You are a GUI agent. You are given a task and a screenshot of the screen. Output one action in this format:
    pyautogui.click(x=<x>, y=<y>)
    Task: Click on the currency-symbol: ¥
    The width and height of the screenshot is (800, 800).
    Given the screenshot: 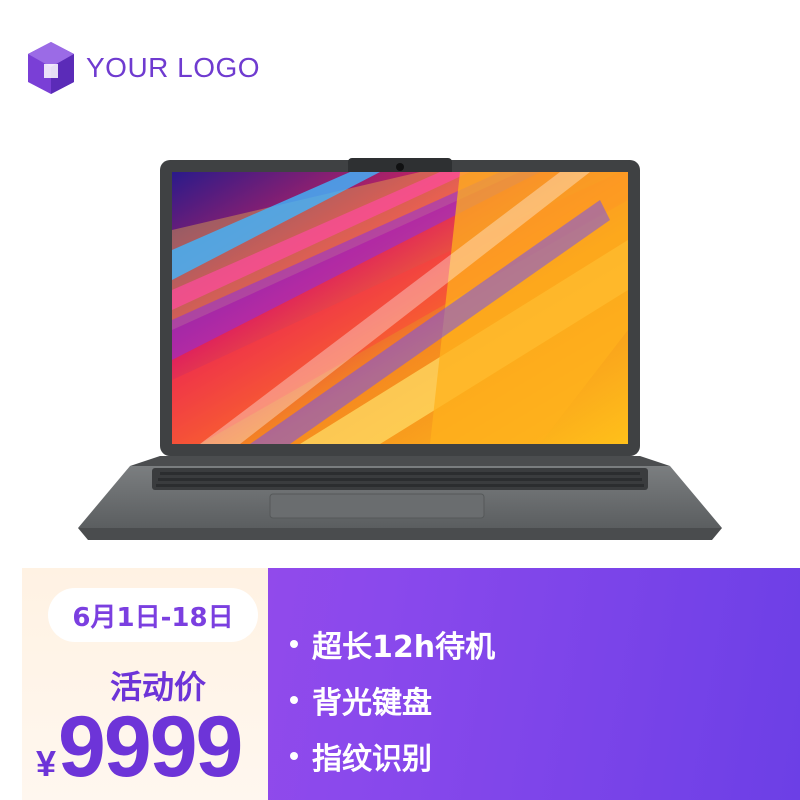 What is the action you would take?
    pyautogui.click(x=46, y=763)
    